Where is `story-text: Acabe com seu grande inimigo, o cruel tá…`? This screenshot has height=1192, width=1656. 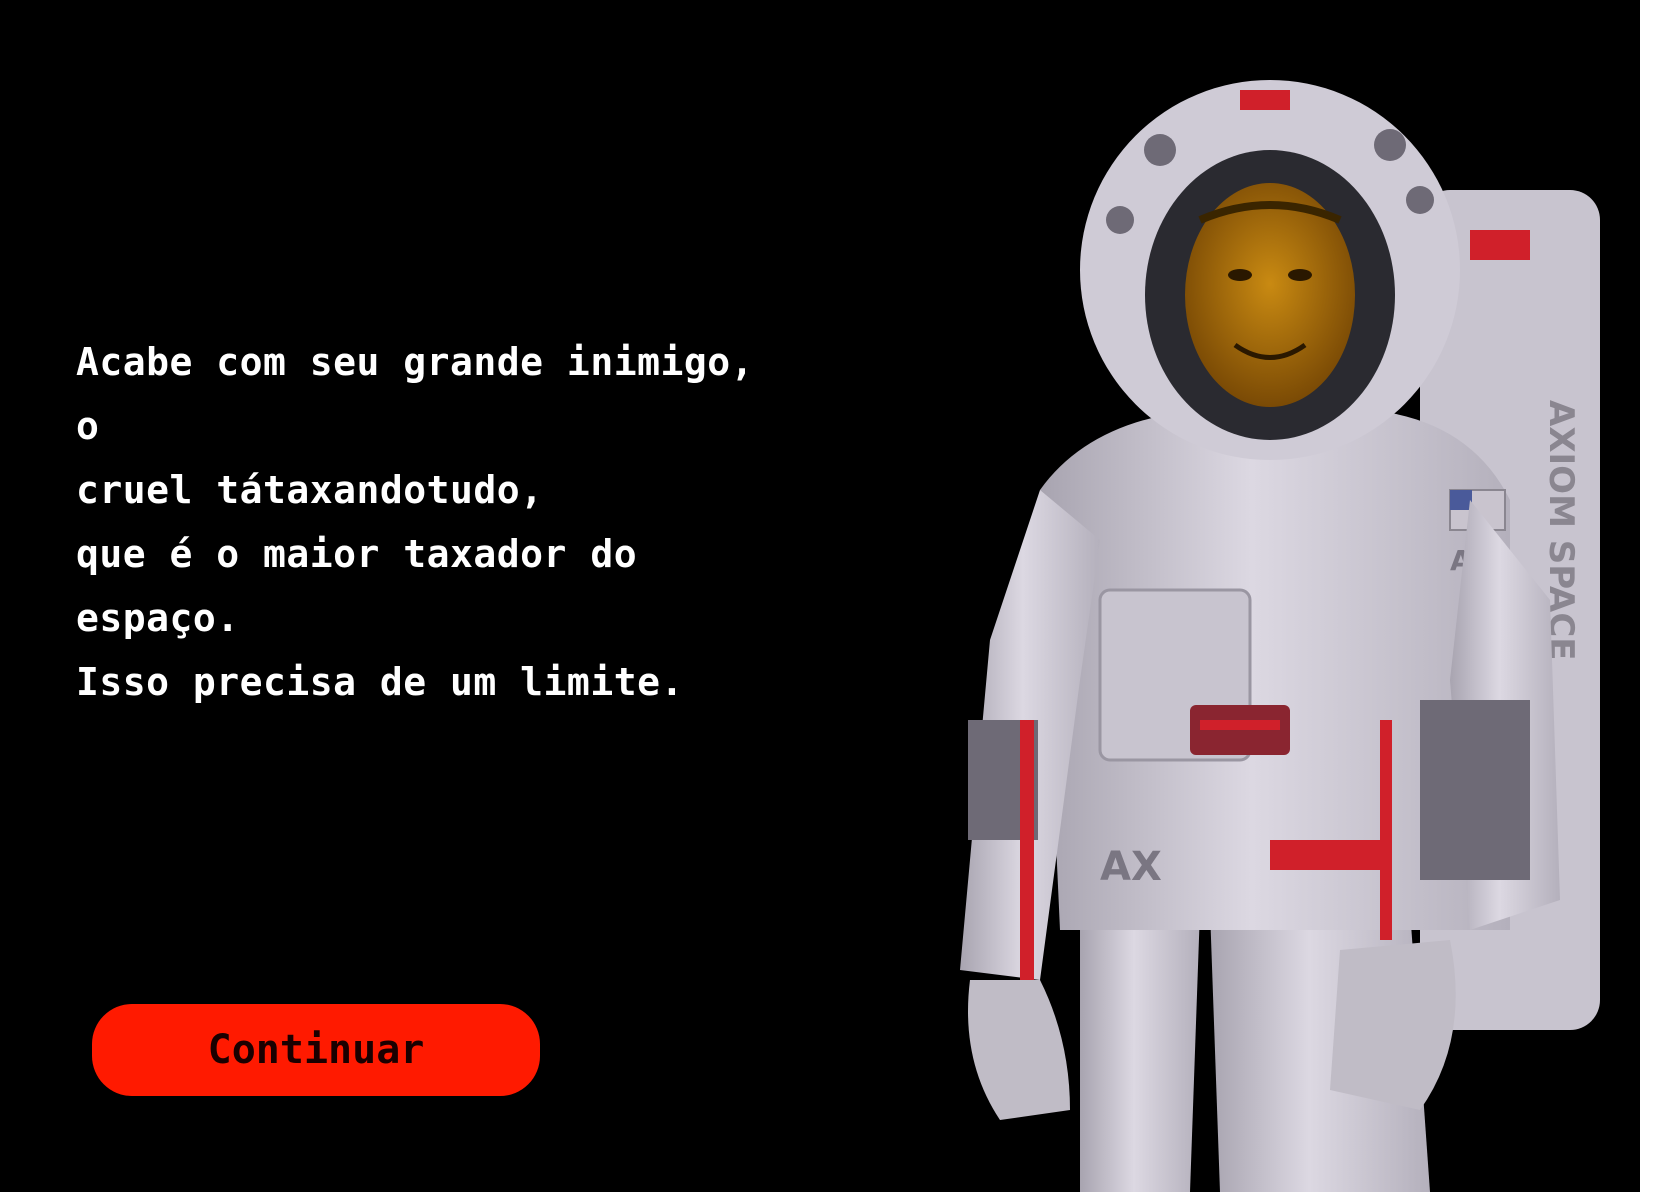
story-text: Acabe com seu grande inimigo, o cruel tá… is located at coordinates (436, 522).